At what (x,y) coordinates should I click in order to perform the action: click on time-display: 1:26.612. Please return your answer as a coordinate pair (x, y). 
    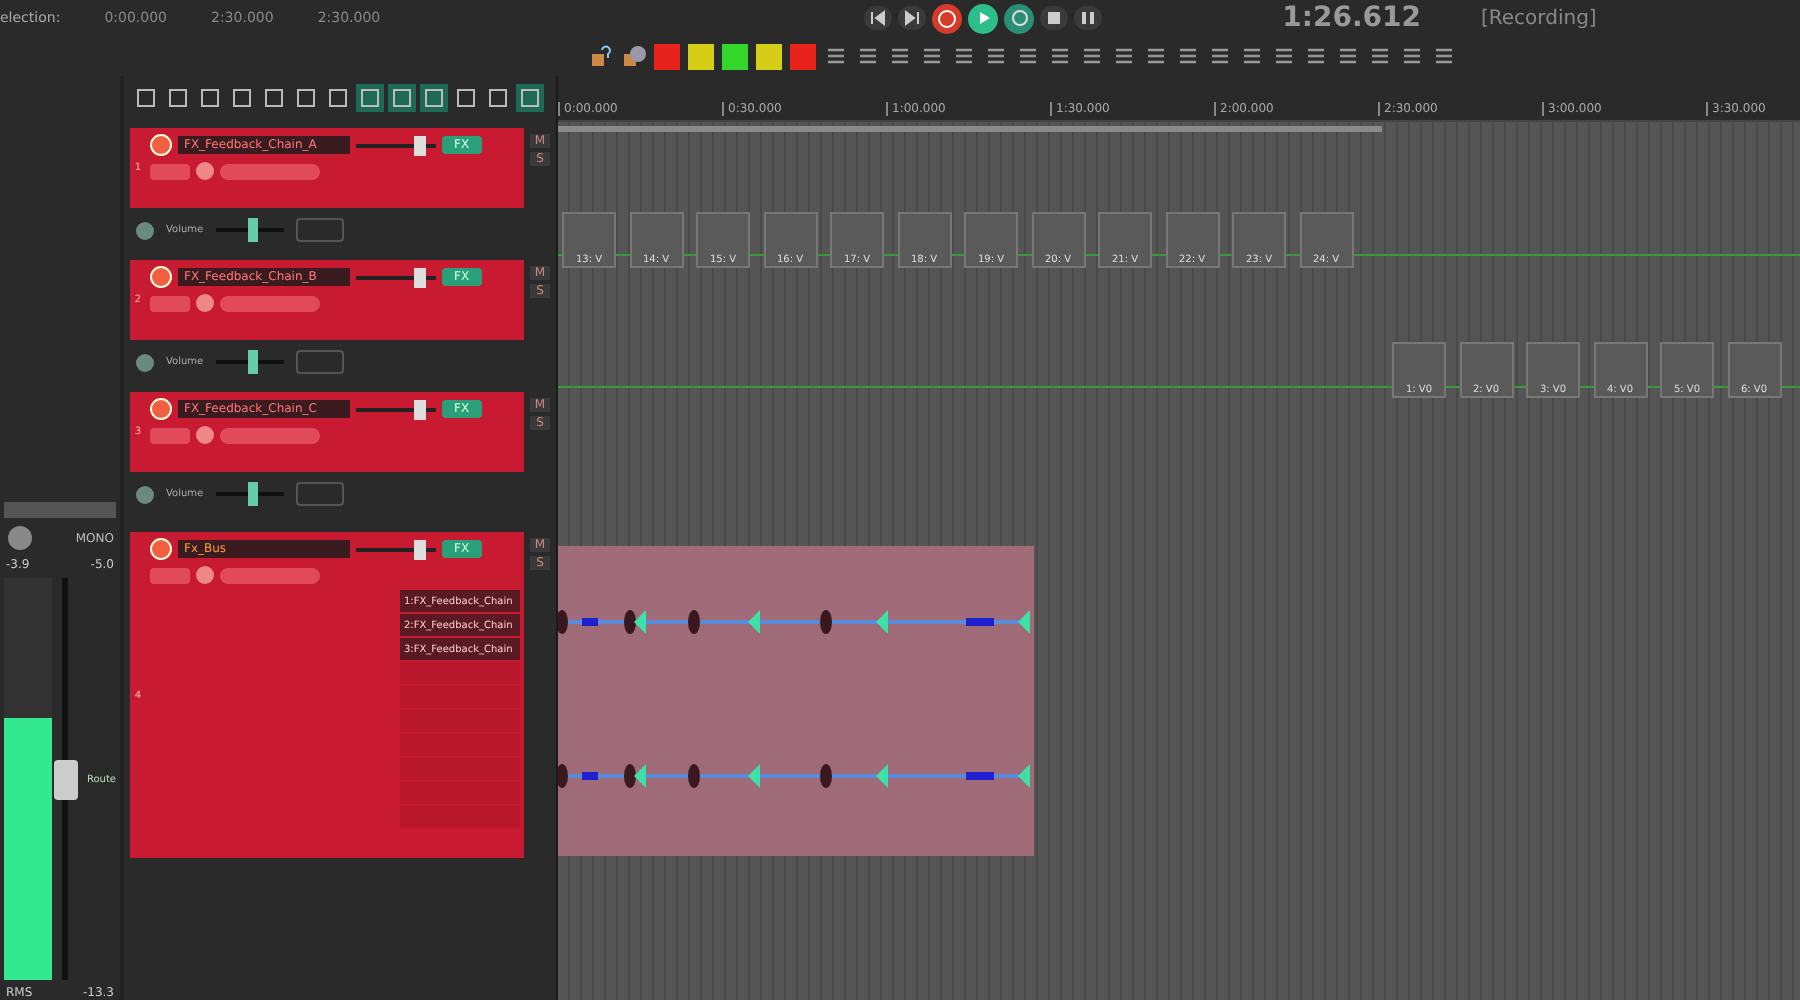
    Looking at the image, I should click on (1351, 18).